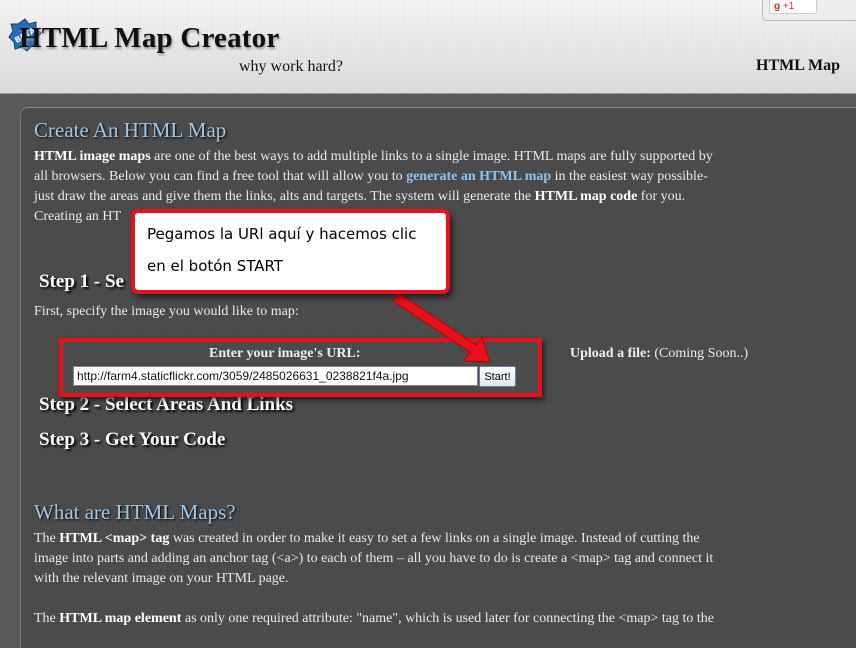 This screenshot has width=856, height=648. Describe the element at coordinates (300, 367) in the screenshot. I see `highlight-box-annotation` at that location.